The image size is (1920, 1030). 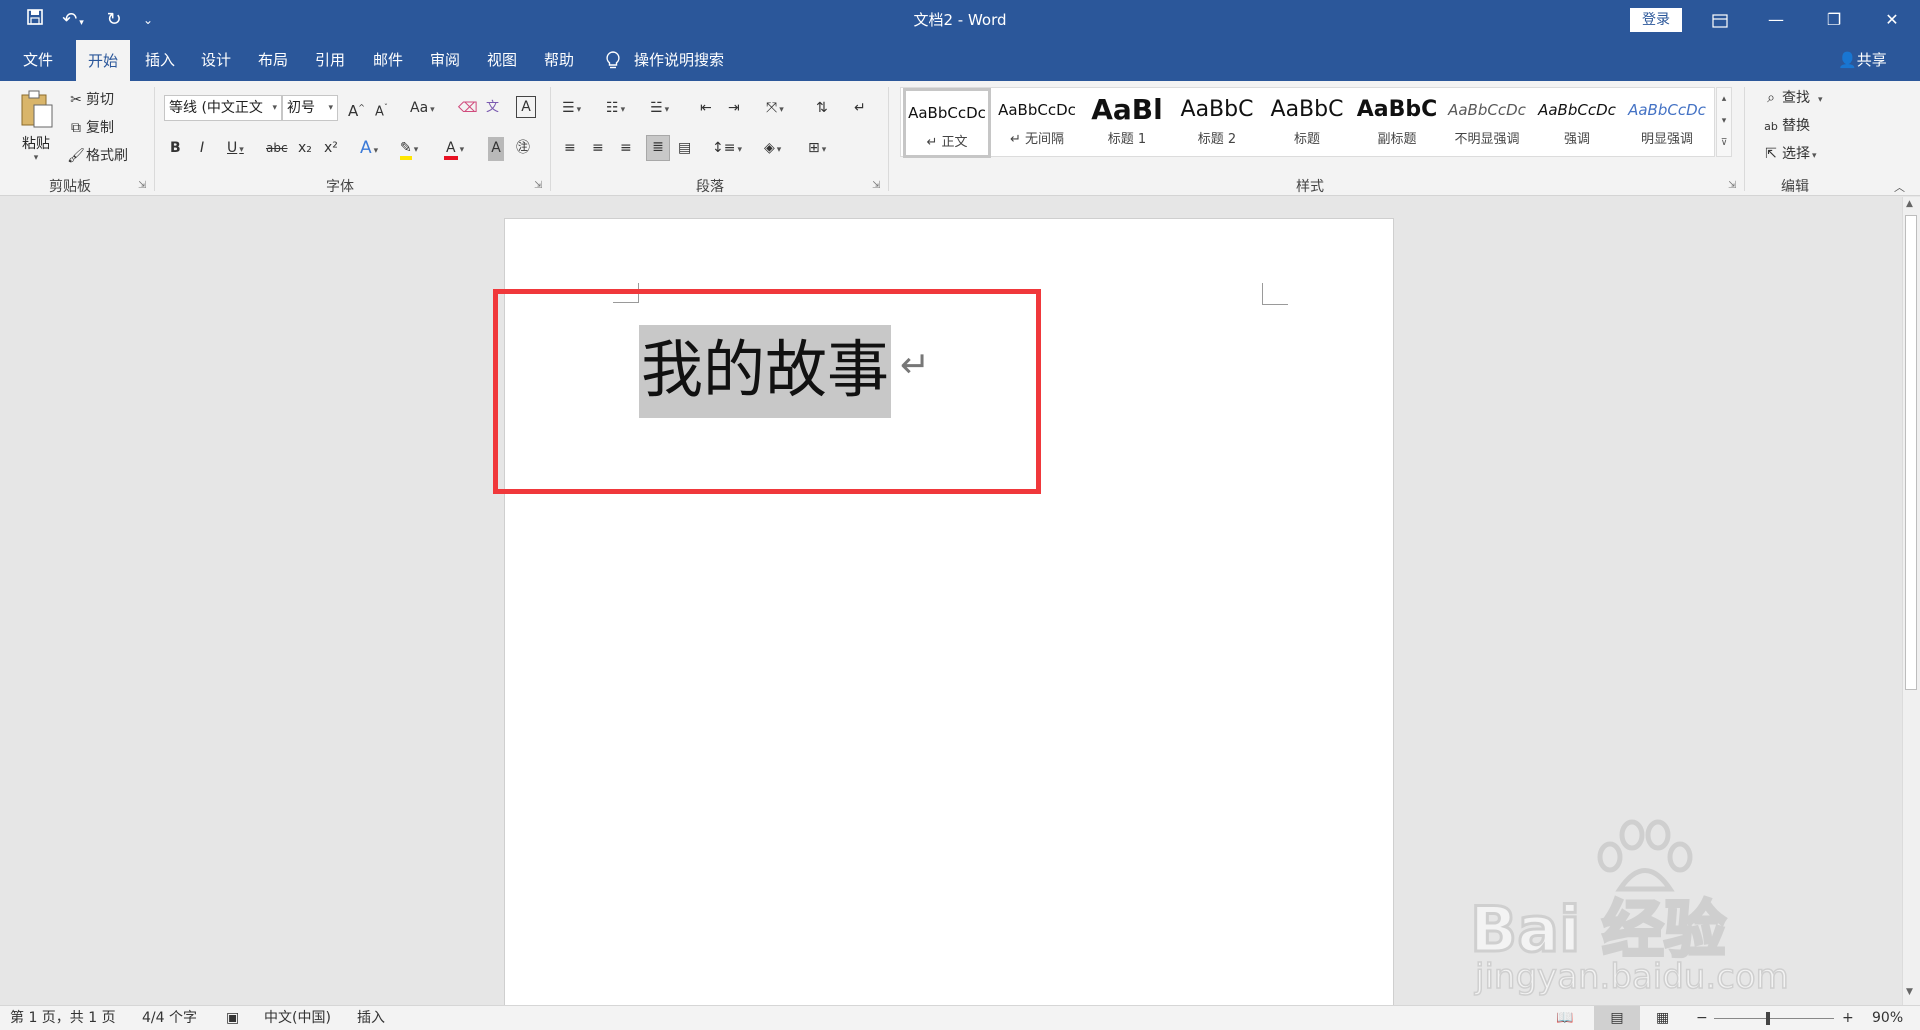 I want to click on redo-icon: ↻, so click(x=114, y=20).